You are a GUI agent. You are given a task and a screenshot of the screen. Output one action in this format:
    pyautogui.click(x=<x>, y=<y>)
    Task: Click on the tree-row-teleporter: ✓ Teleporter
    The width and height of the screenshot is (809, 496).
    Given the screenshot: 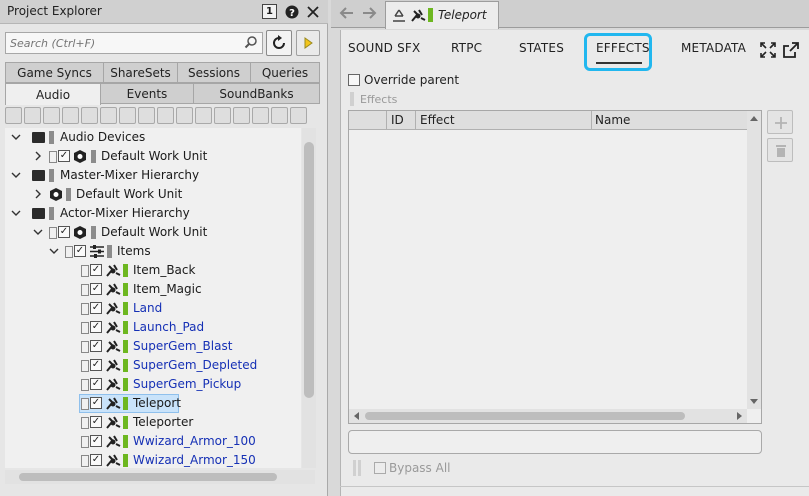 What is the action you would take?
    pyautogui.click(x=153, y=422)
    